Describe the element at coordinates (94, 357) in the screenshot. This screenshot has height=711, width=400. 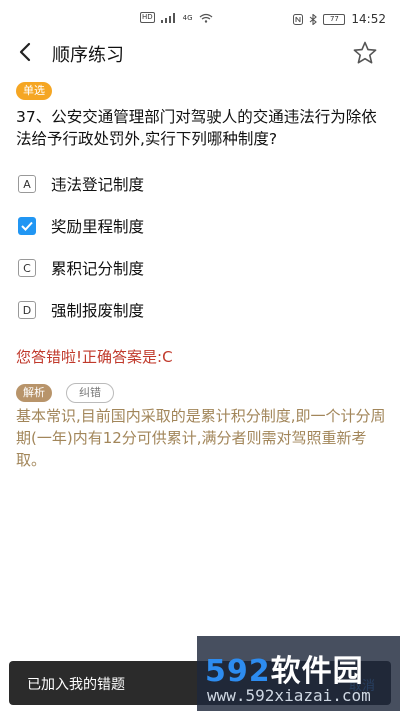
I see `answer-result: 您答错啦!正确答案是:C` at that location.